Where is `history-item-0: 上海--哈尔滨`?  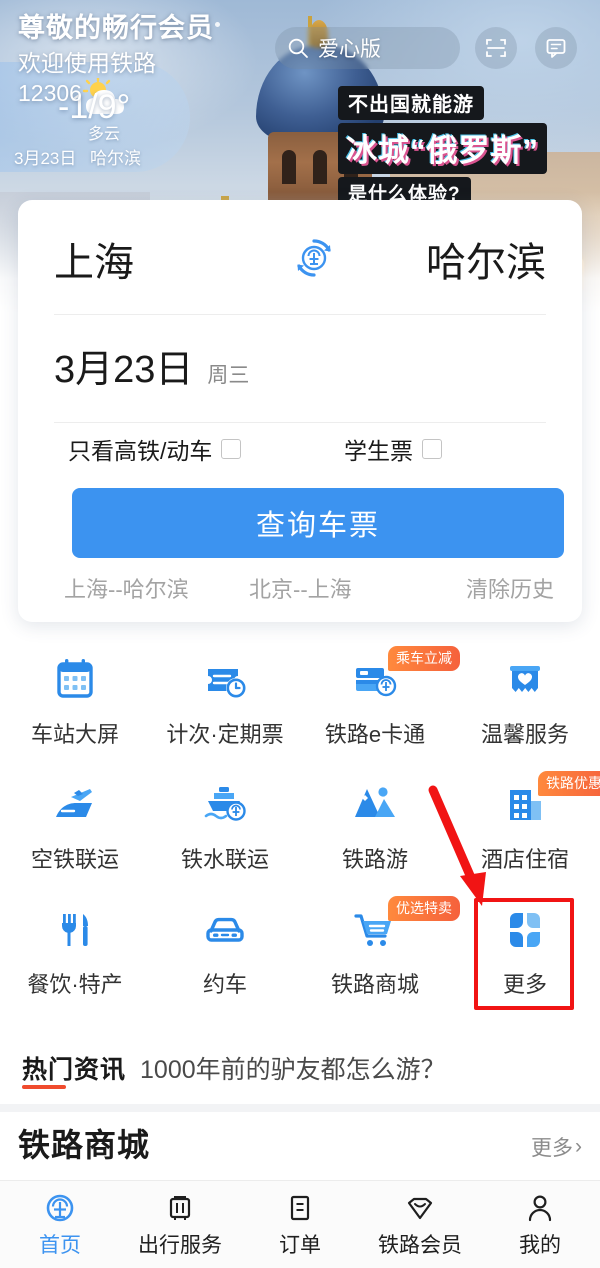
history-item-0: 上海--哈尔滨 is located at coordinates (126, 588).